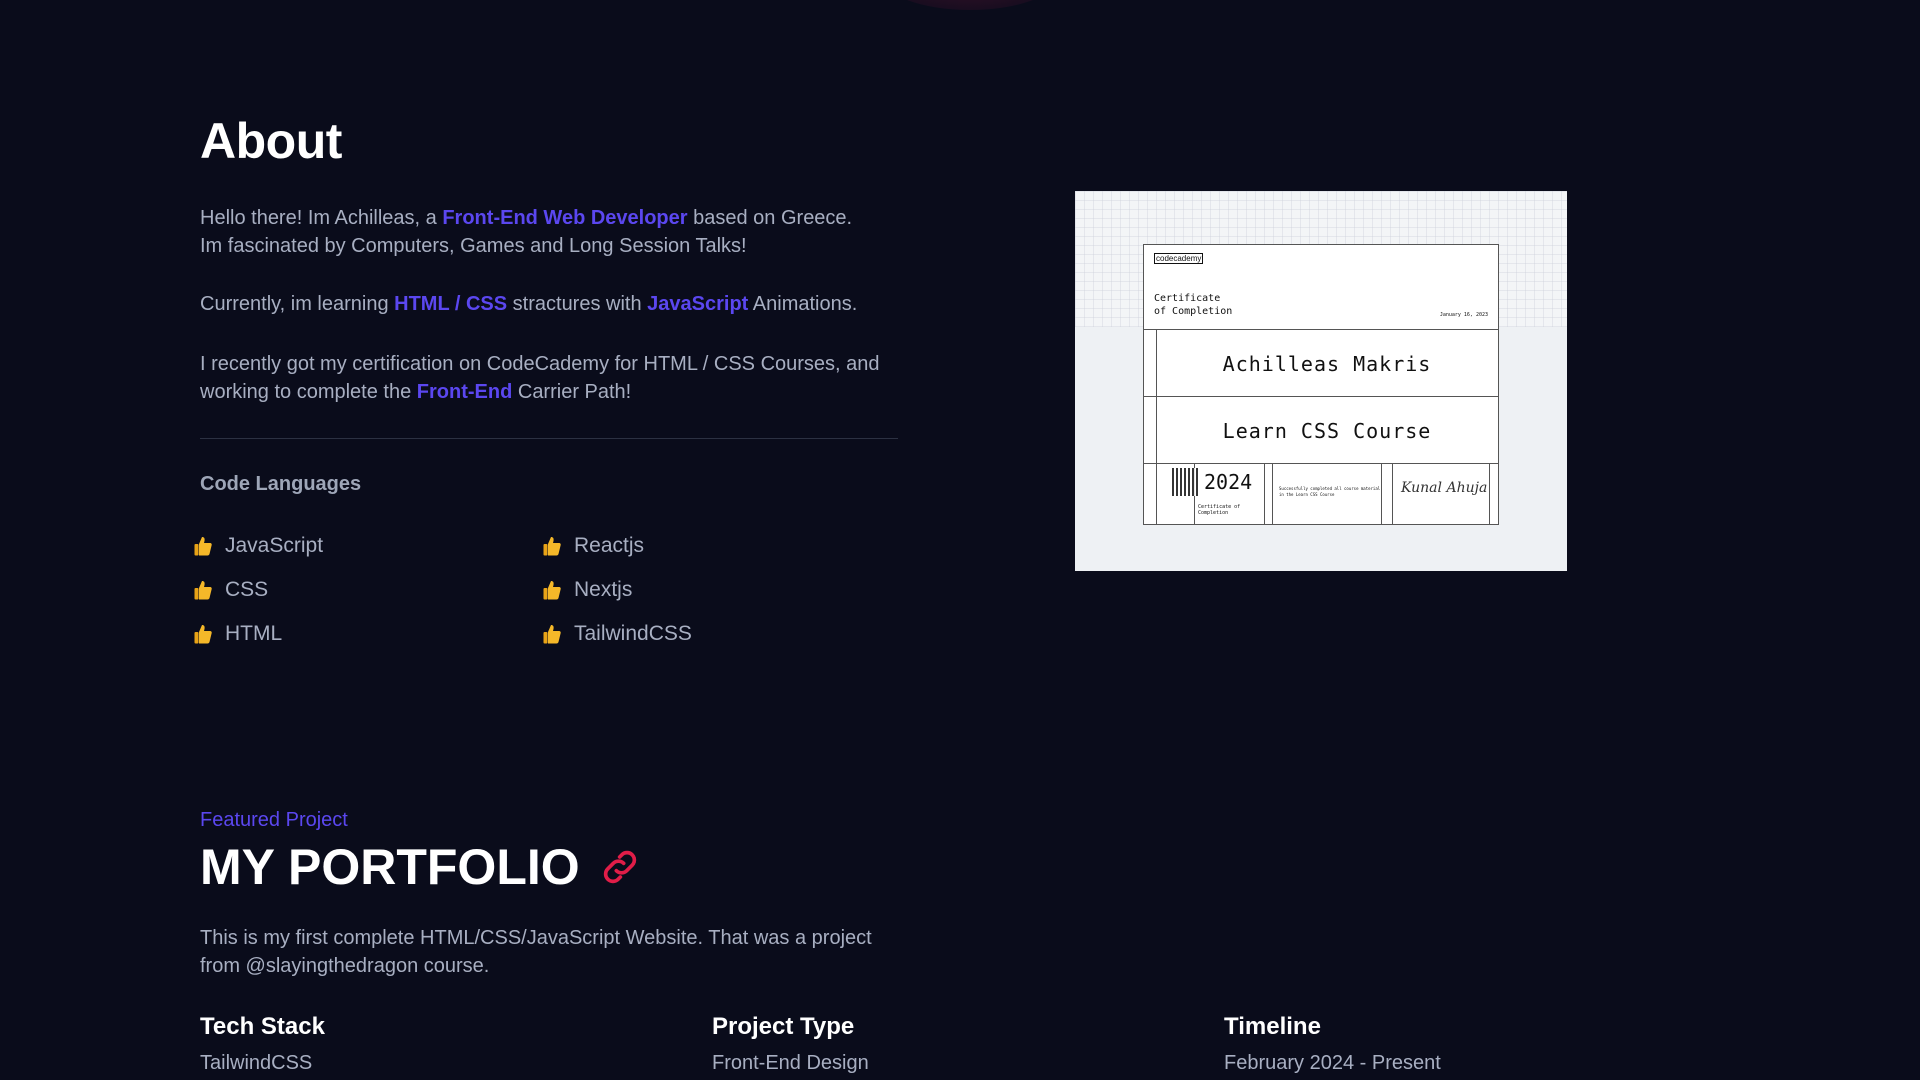 The height and width of the screenshot is (1080, 1920). I want to click on codecademy-logo: codecademy, so click(1179, 258).